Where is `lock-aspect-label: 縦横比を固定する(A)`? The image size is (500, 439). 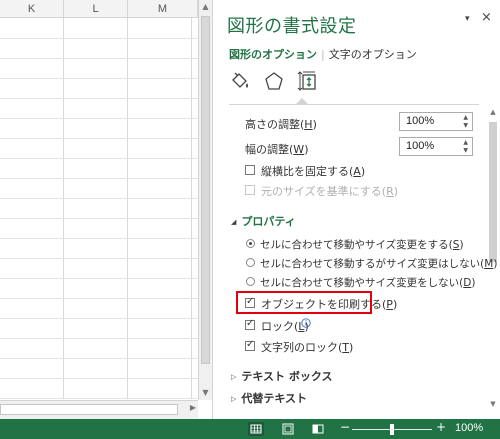 lock-aspect-label: 縦横比を固定する(A) is located at coordinates (313, 171).